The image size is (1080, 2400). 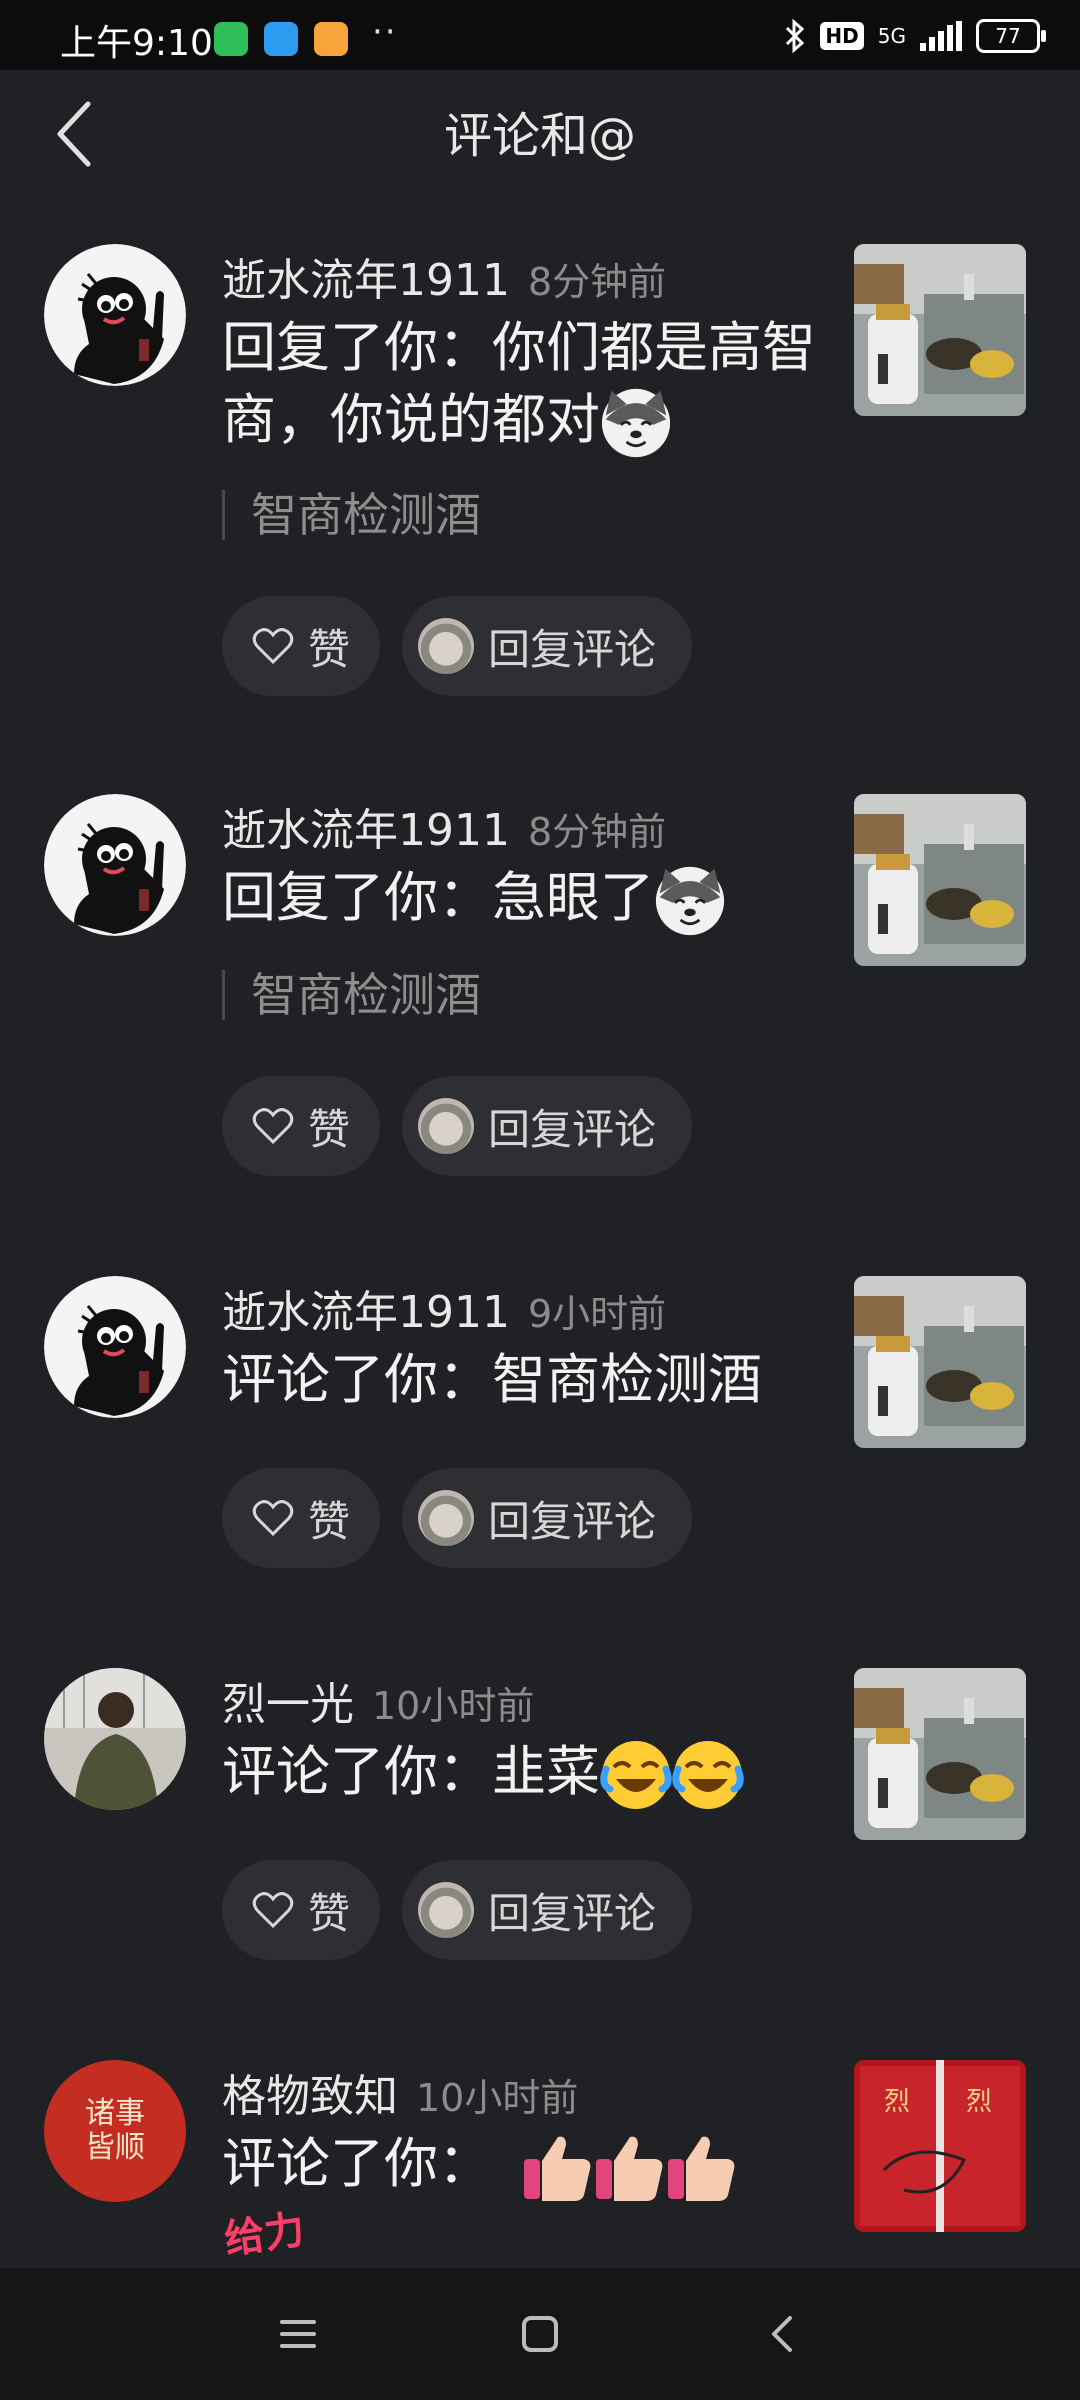 I want to click on avatar-text: 诸事皆顺, so click(x=115, y=2130).